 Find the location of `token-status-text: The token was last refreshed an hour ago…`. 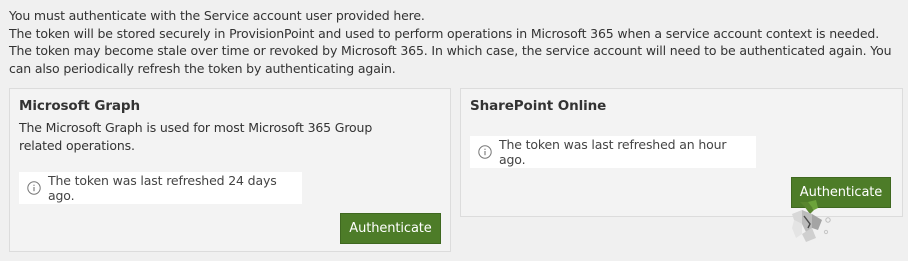

token-status-text: The token was last refreshed an hour ago… is located at coordinates (613, 152).